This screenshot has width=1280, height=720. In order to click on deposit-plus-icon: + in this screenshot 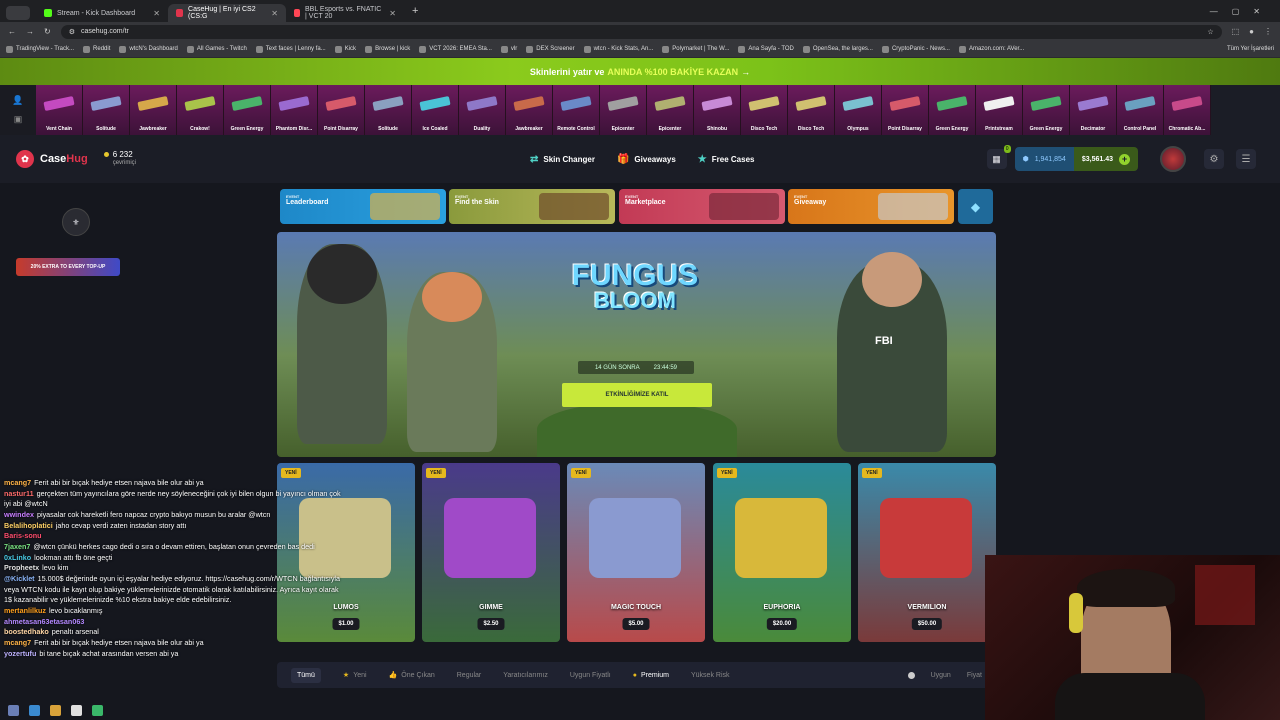, I will do `click(1124, 159)`.